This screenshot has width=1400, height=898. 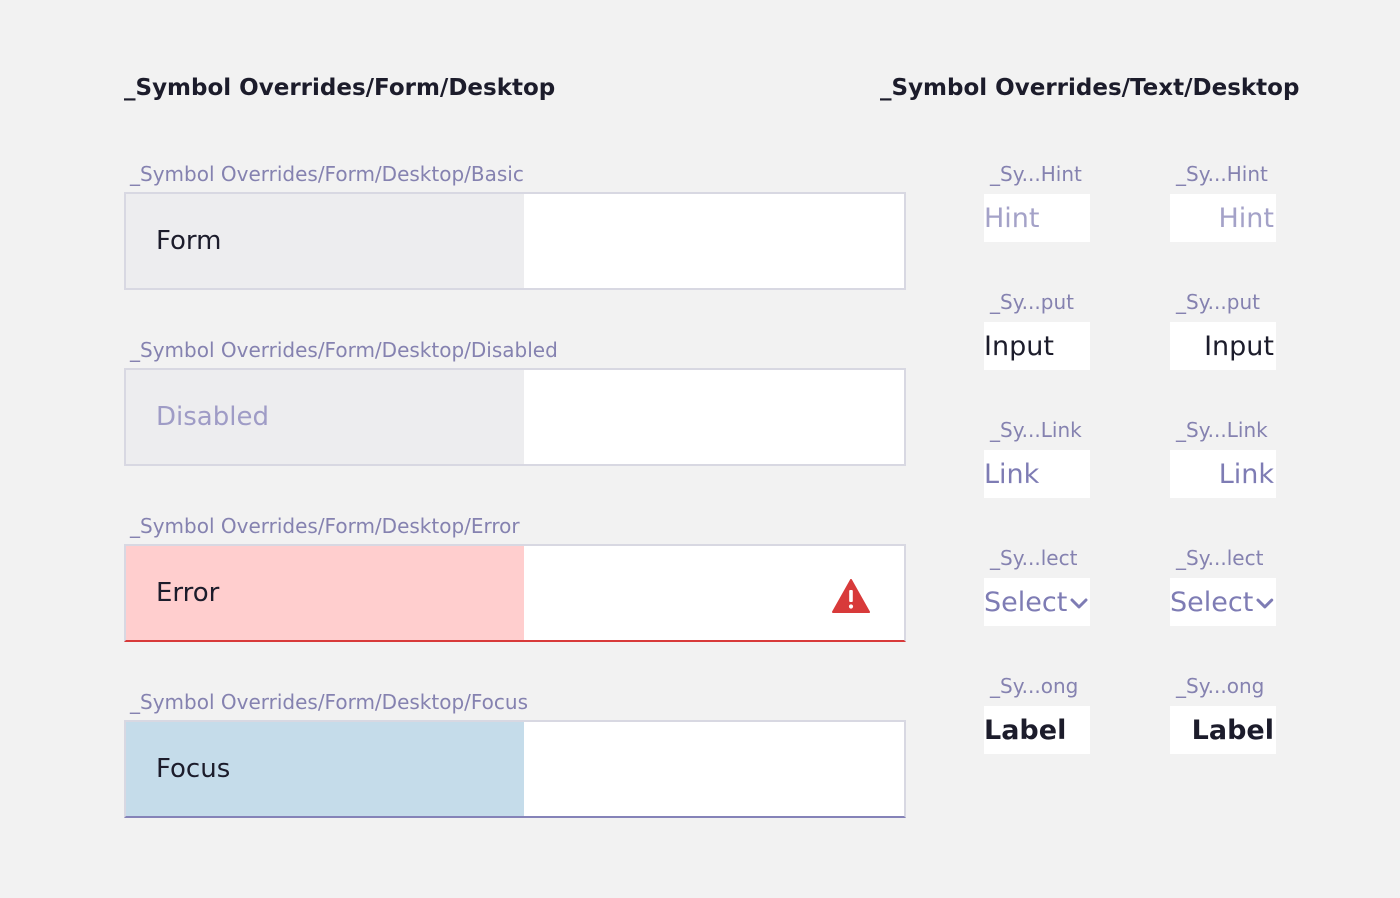 What do you see at coordinates (1034, 686) in the screenshot?
I see `text-strong-left-symbol-label: _Sy...ong` at bounding box center [1034, 686].